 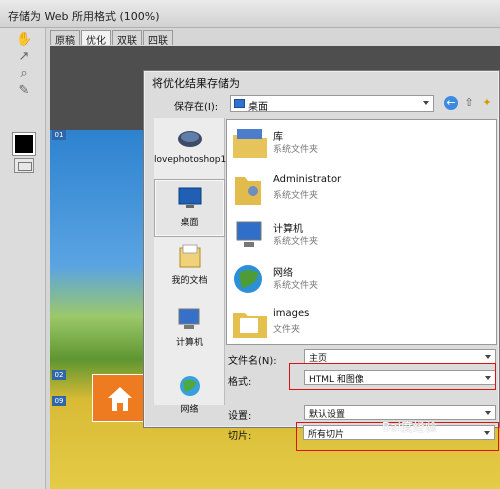 I want to click on save-in-value: 桌面, so click(x=258, y=107).